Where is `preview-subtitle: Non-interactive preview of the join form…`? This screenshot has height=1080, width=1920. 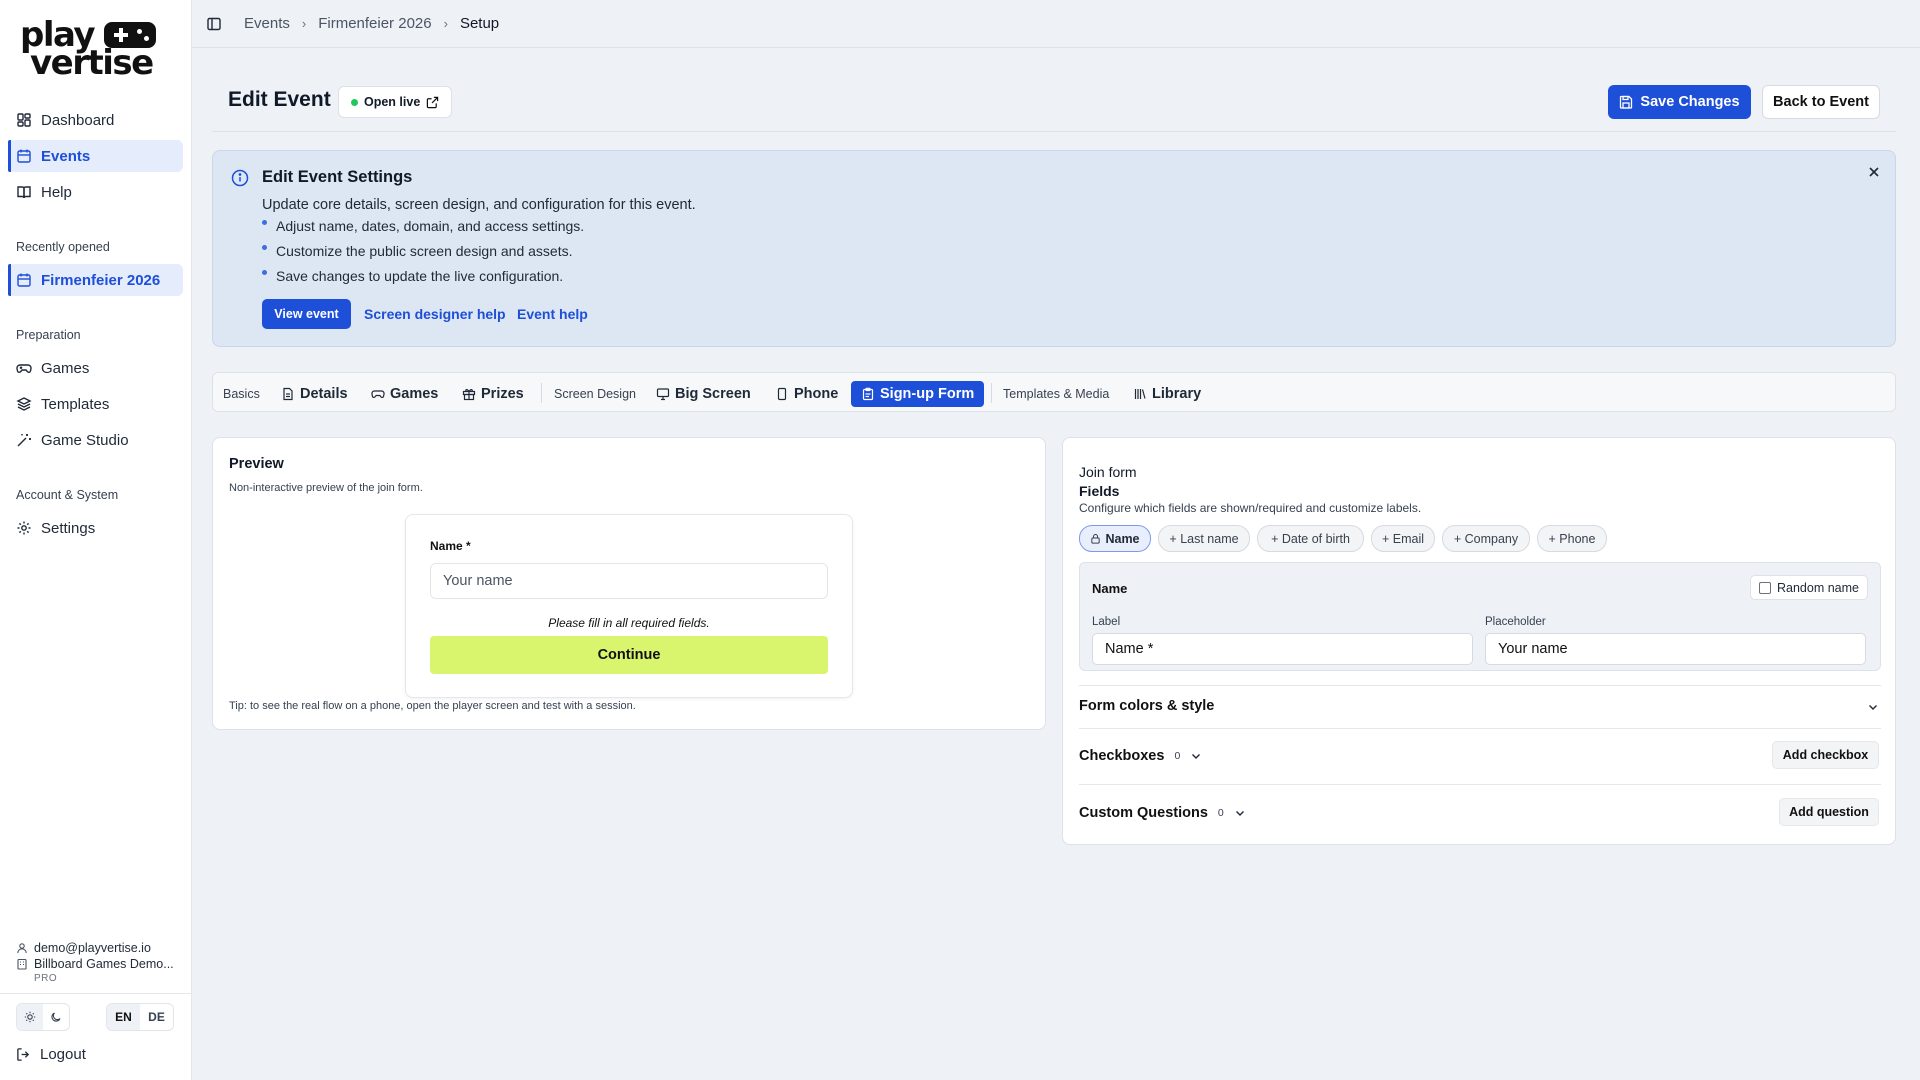
preview-subtitle: Non-interactive preview of the join form… is located at coordinates (326, 488).